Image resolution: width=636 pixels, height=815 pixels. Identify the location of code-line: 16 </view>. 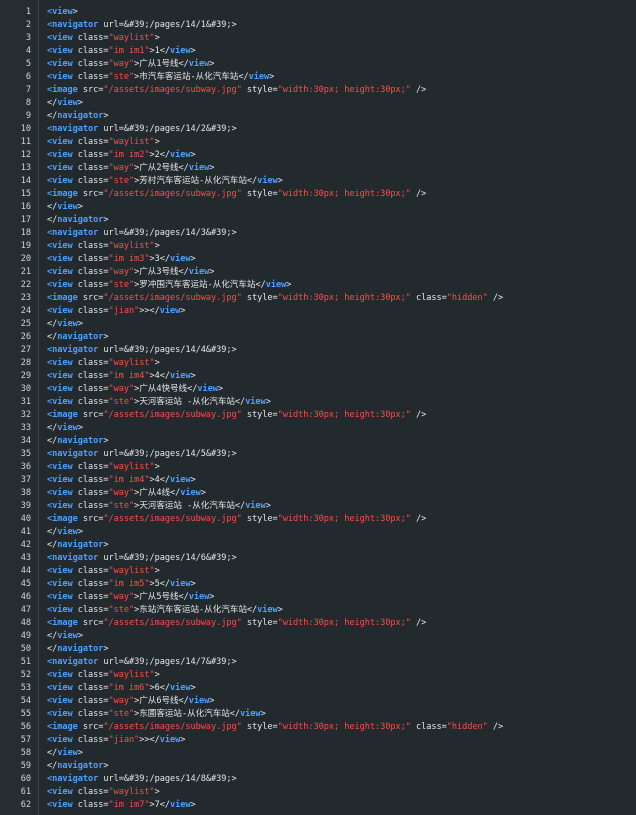
(318, 207).